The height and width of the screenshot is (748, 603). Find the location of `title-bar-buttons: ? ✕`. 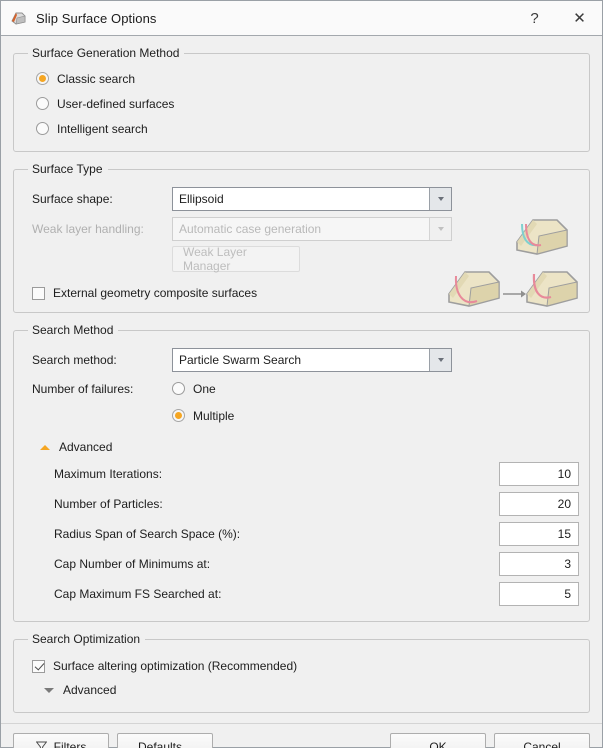

title-bar-buttons: ? ✕ is located at coordinates (557, 18).